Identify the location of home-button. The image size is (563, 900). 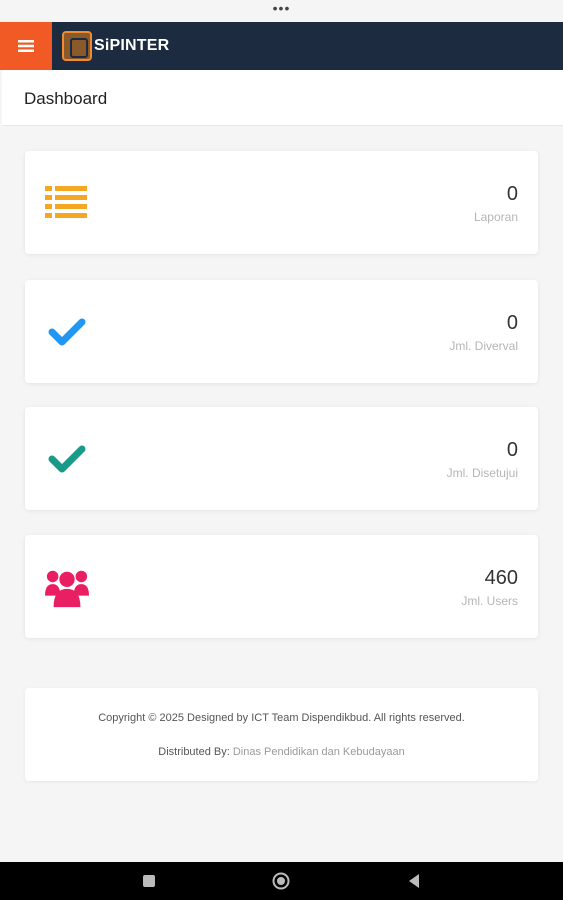
(281, 881).